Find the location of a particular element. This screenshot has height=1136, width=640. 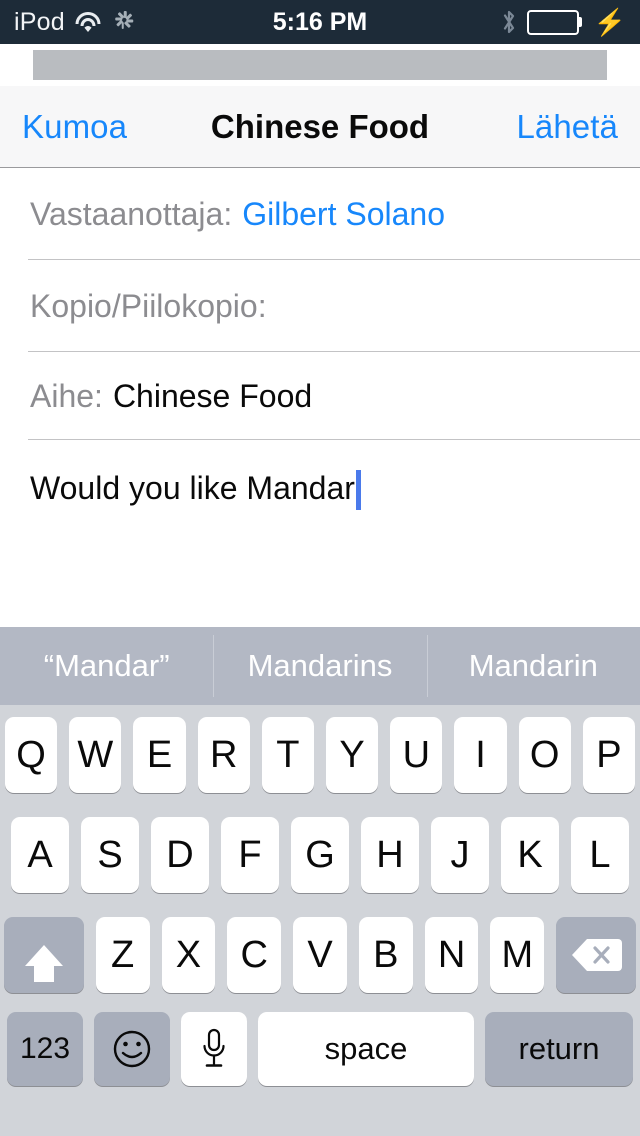

microphone-icon is located at coordinates (214, 1047).